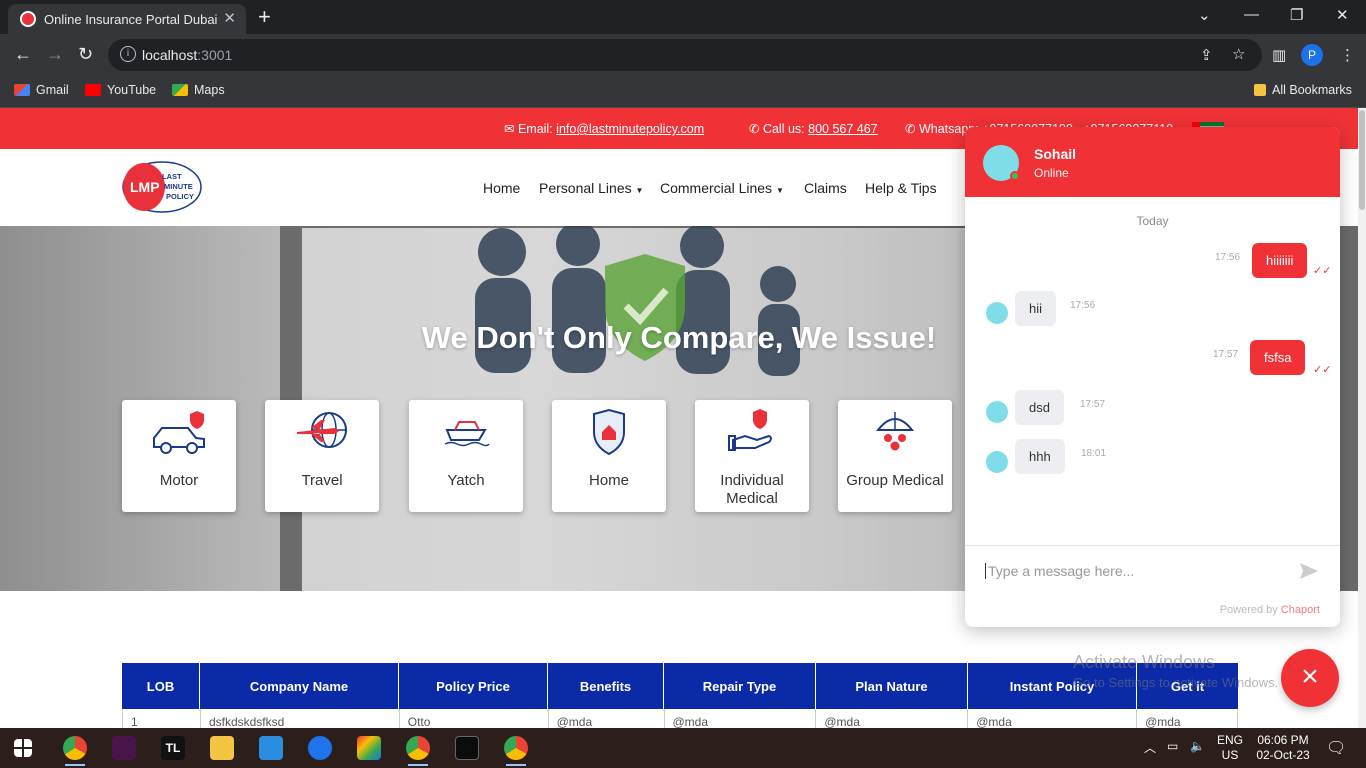 Image resolution: width=1366 pixels, height=768 pixels. What do you see at coordinates (22, 90) in the screenshot?
I see `gmail-icon` at bounding box center [22, 90].